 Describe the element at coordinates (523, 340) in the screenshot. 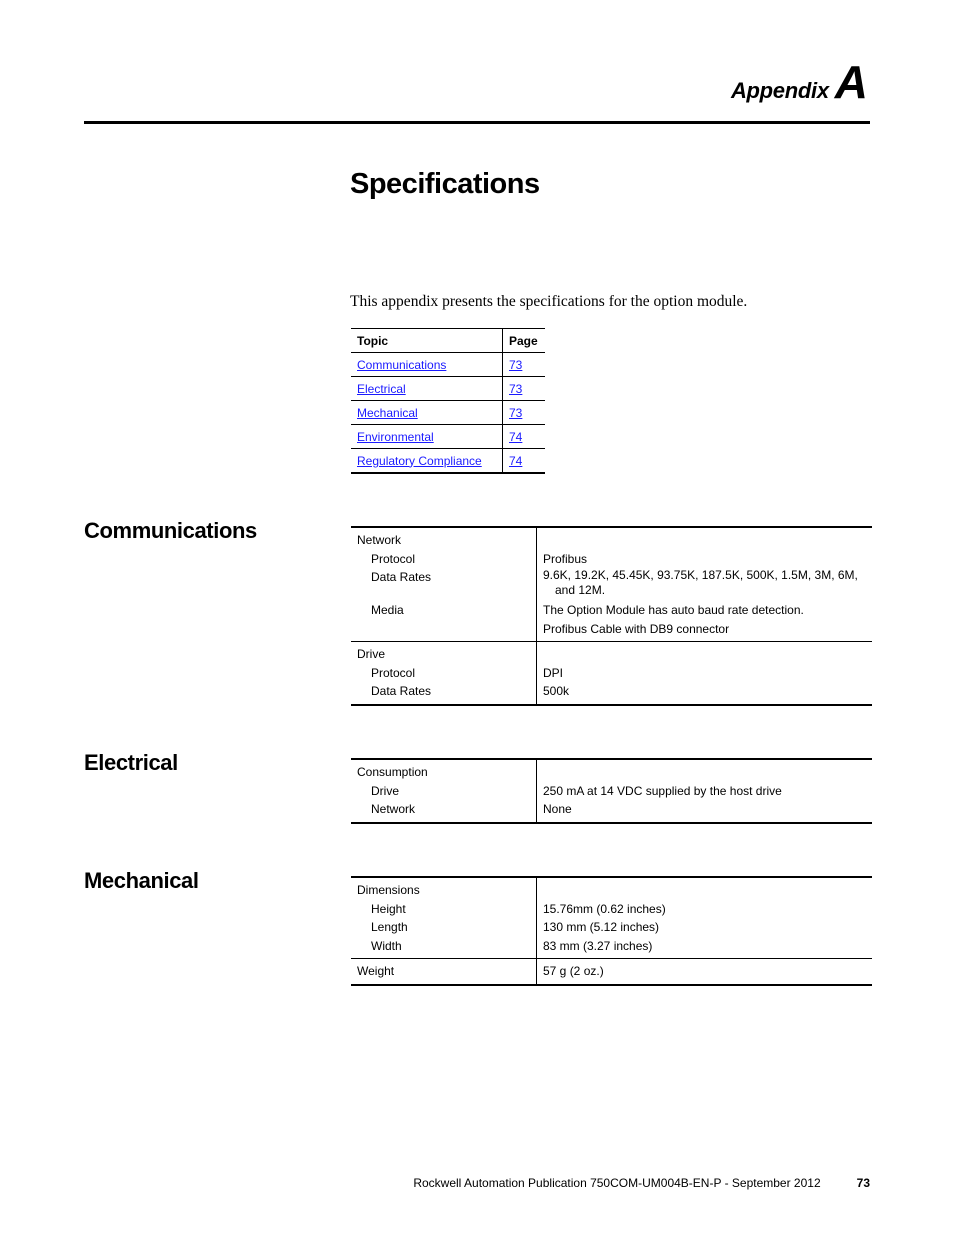

I see `page-header: Page` at that location.